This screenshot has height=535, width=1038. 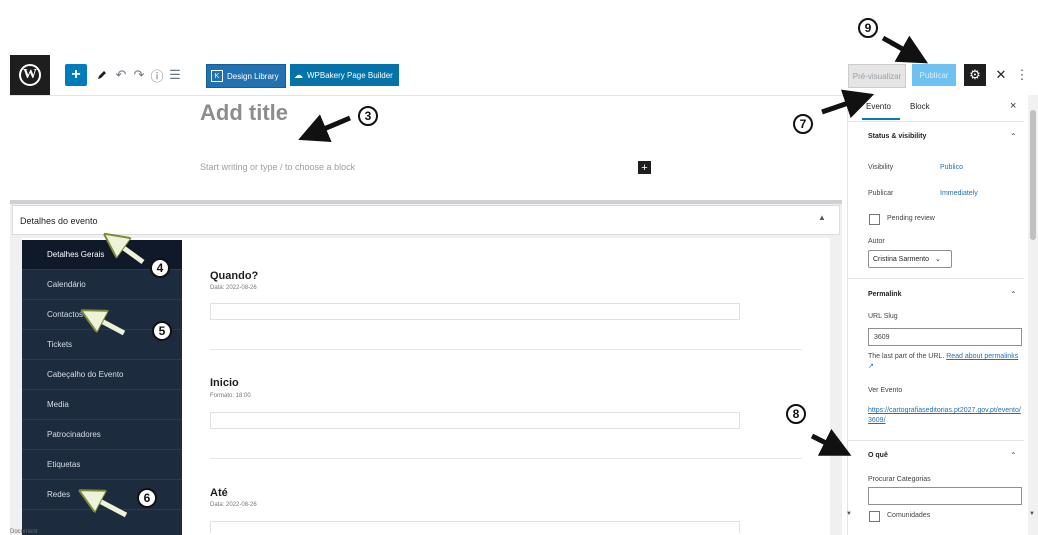 I want to click on callout-4: 4, so click(x=160, y=268).